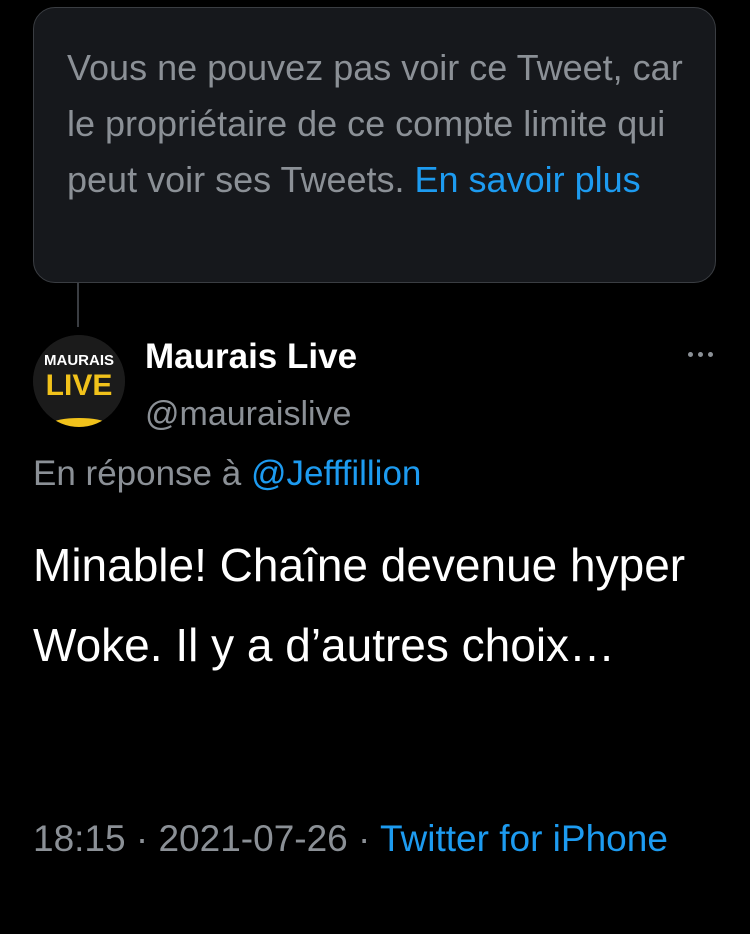  What do you see at coordinates (690, 354) in the screenshot?
I see `more-horizontal-icon` at bounding box center [690, 354].